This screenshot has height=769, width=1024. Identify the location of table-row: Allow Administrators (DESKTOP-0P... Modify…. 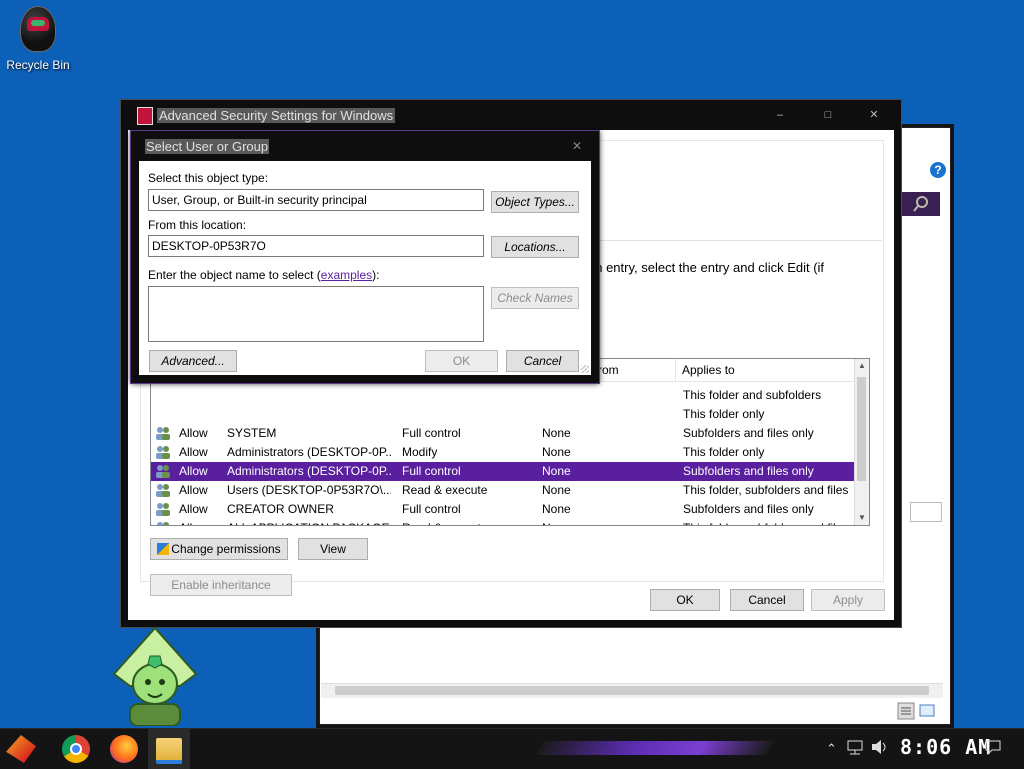
(503, 452).